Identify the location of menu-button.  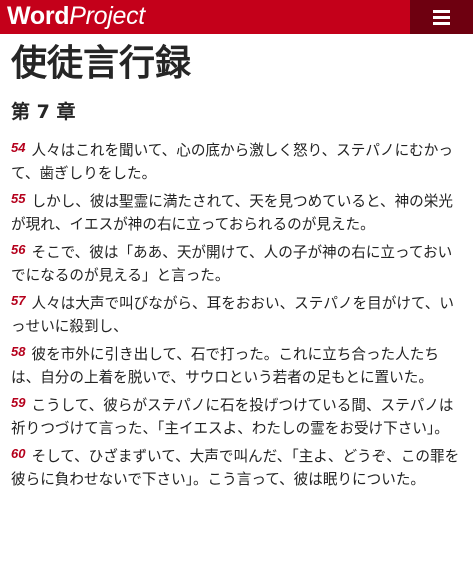
(441, 17).